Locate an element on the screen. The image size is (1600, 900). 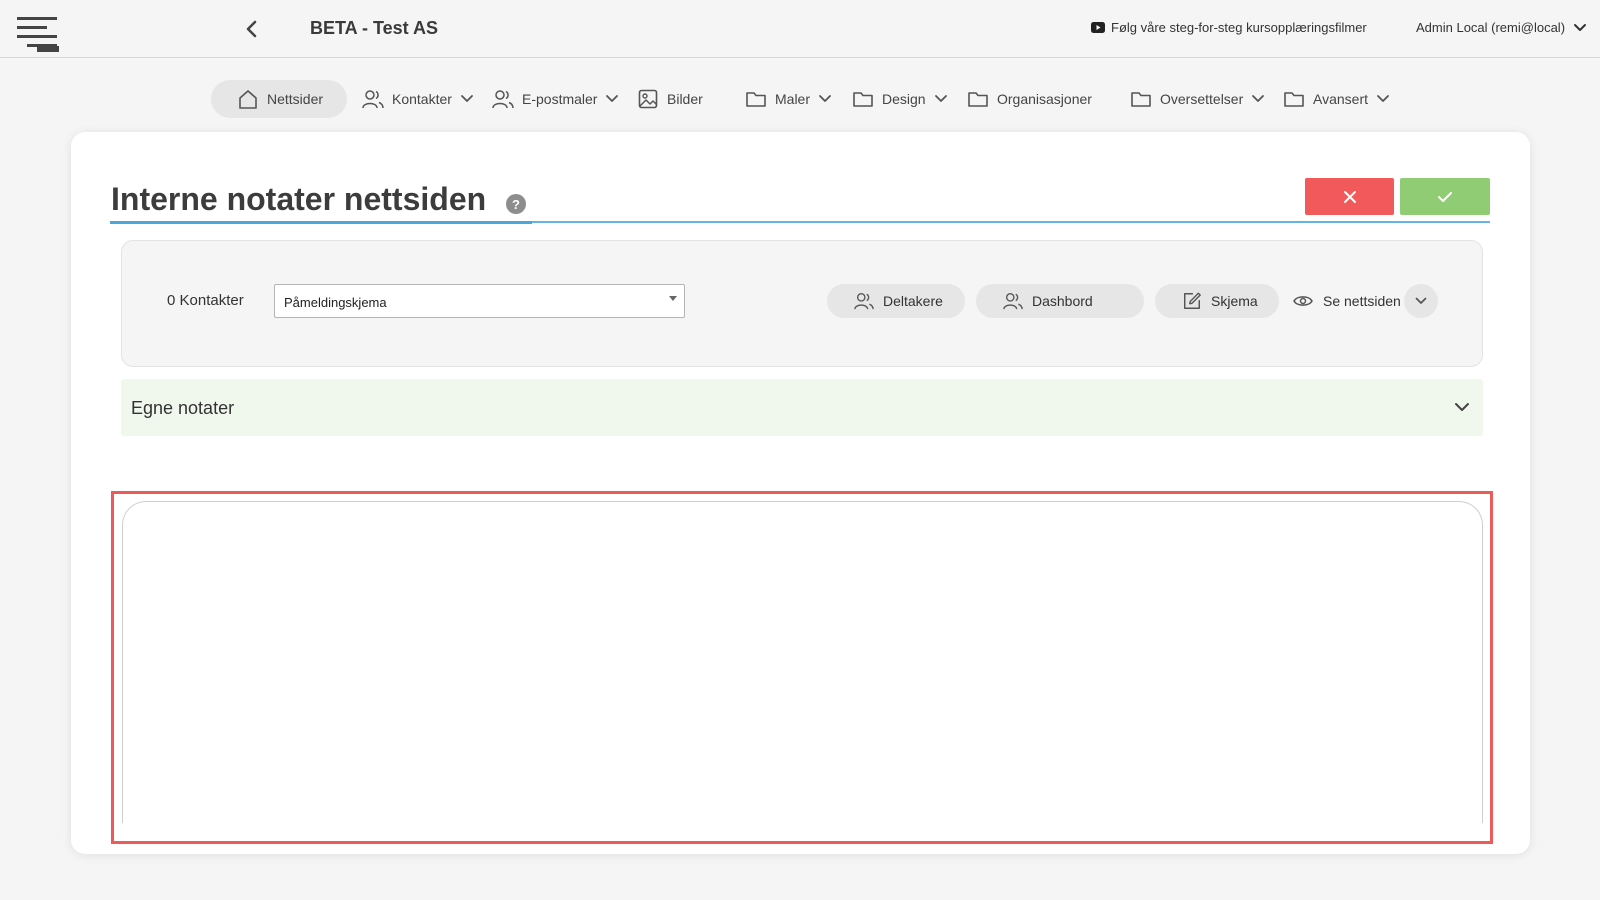
app-title: BETA - Test AS is located at coordinates (374, 28).